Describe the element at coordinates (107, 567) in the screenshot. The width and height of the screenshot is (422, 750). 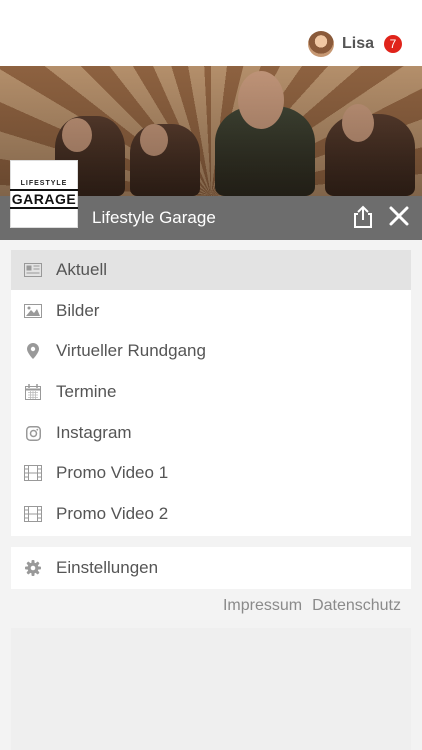
I see `settings-label: Einstellungen` at that location.